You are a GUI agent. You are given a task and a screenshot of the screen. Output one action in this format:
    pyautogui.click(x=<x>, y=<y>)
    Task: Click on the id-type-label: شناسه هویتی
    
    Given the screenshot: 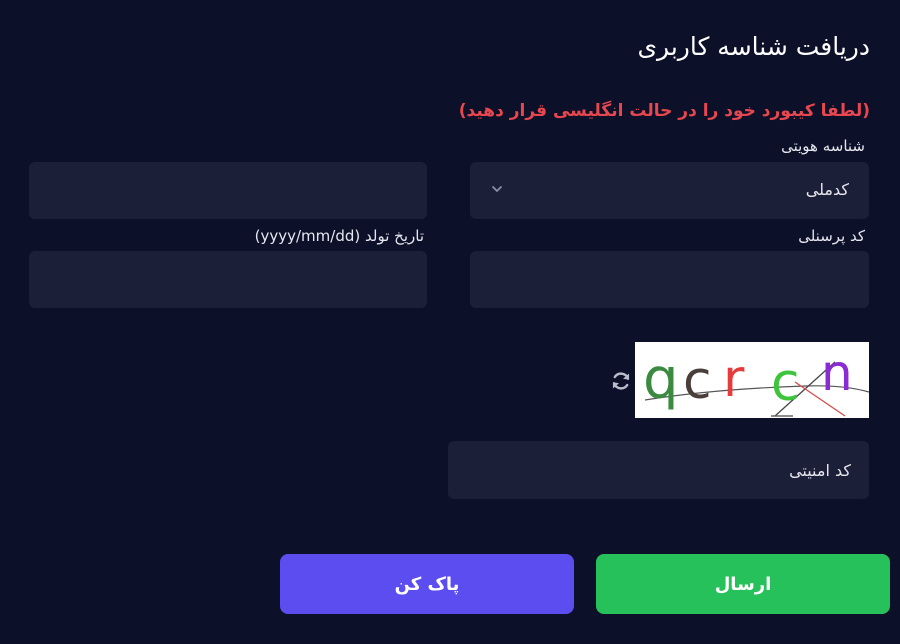 What is the action you would take?
    pyautogui.click(x=823, y=146)
    